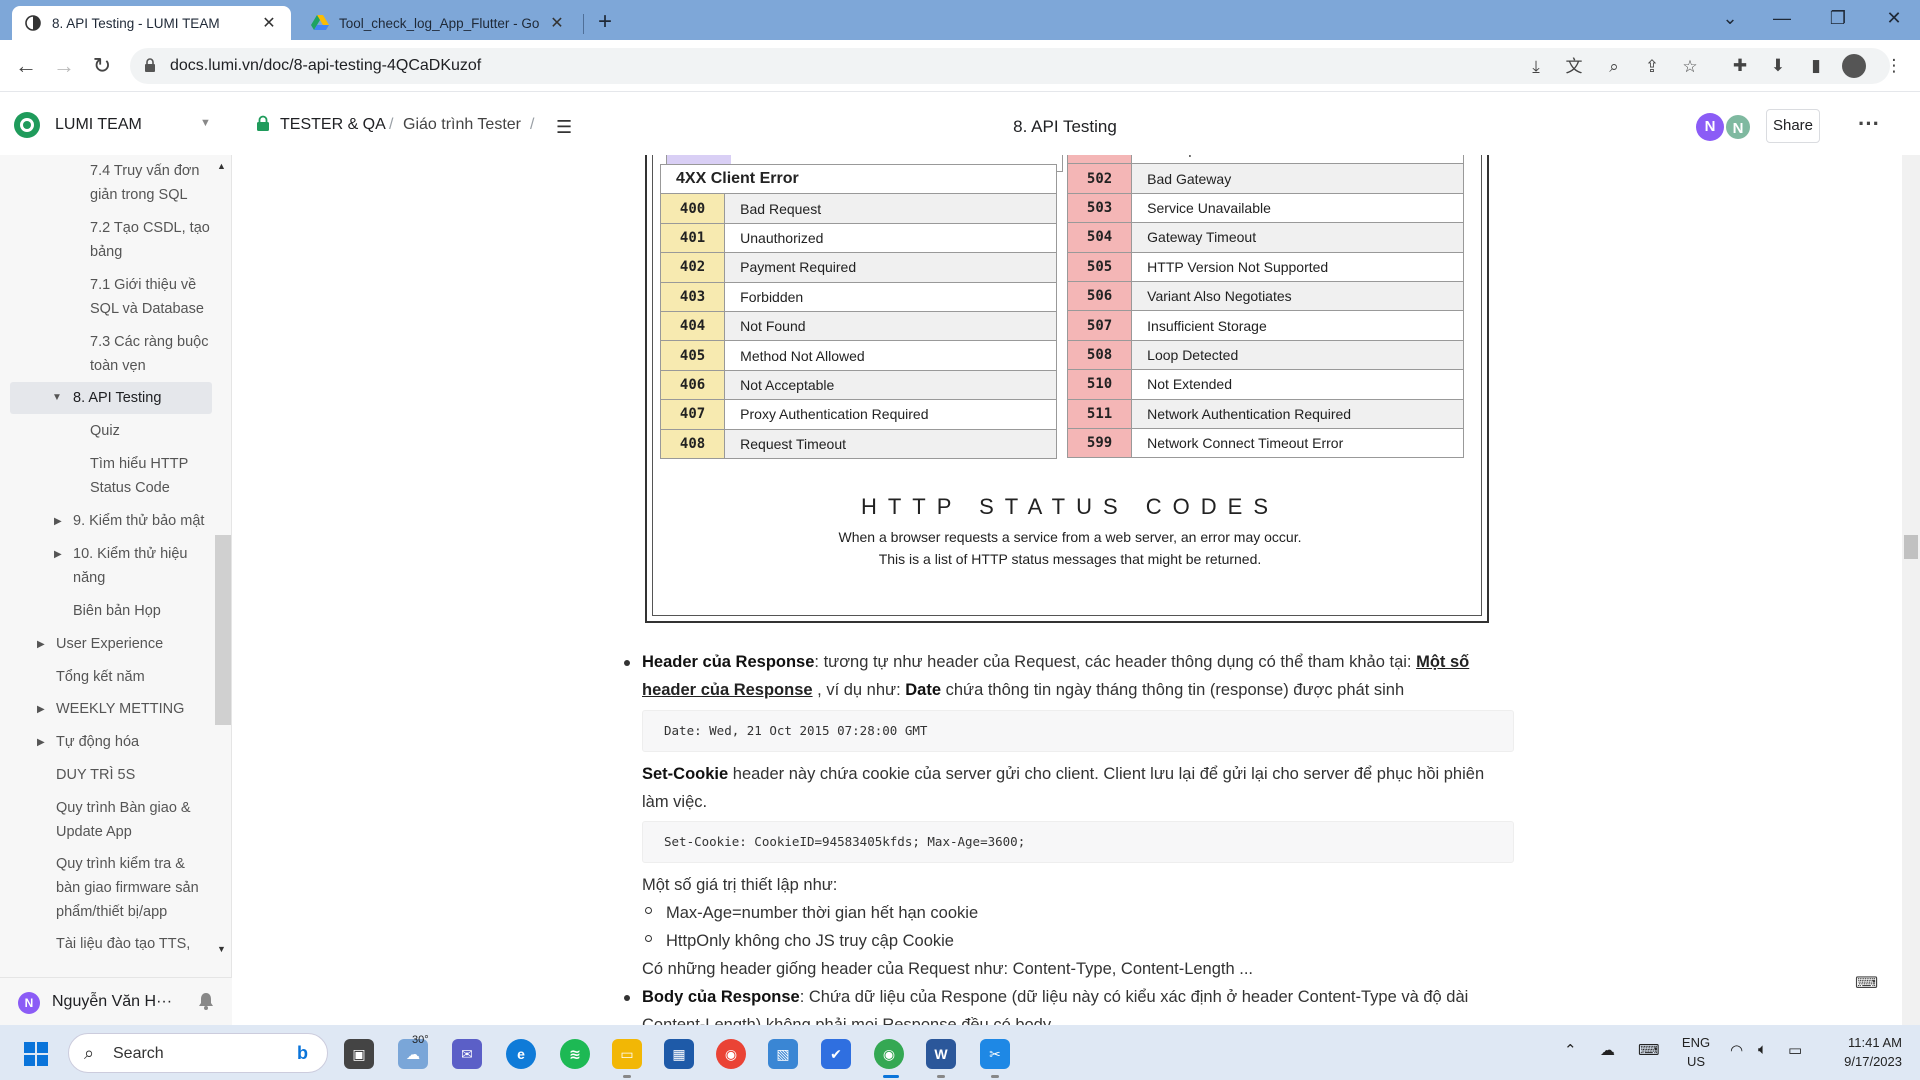  Describe the element at coordinates (98, 125) in the screenshot. I see `team-name: LUMI TEAM` at that location.